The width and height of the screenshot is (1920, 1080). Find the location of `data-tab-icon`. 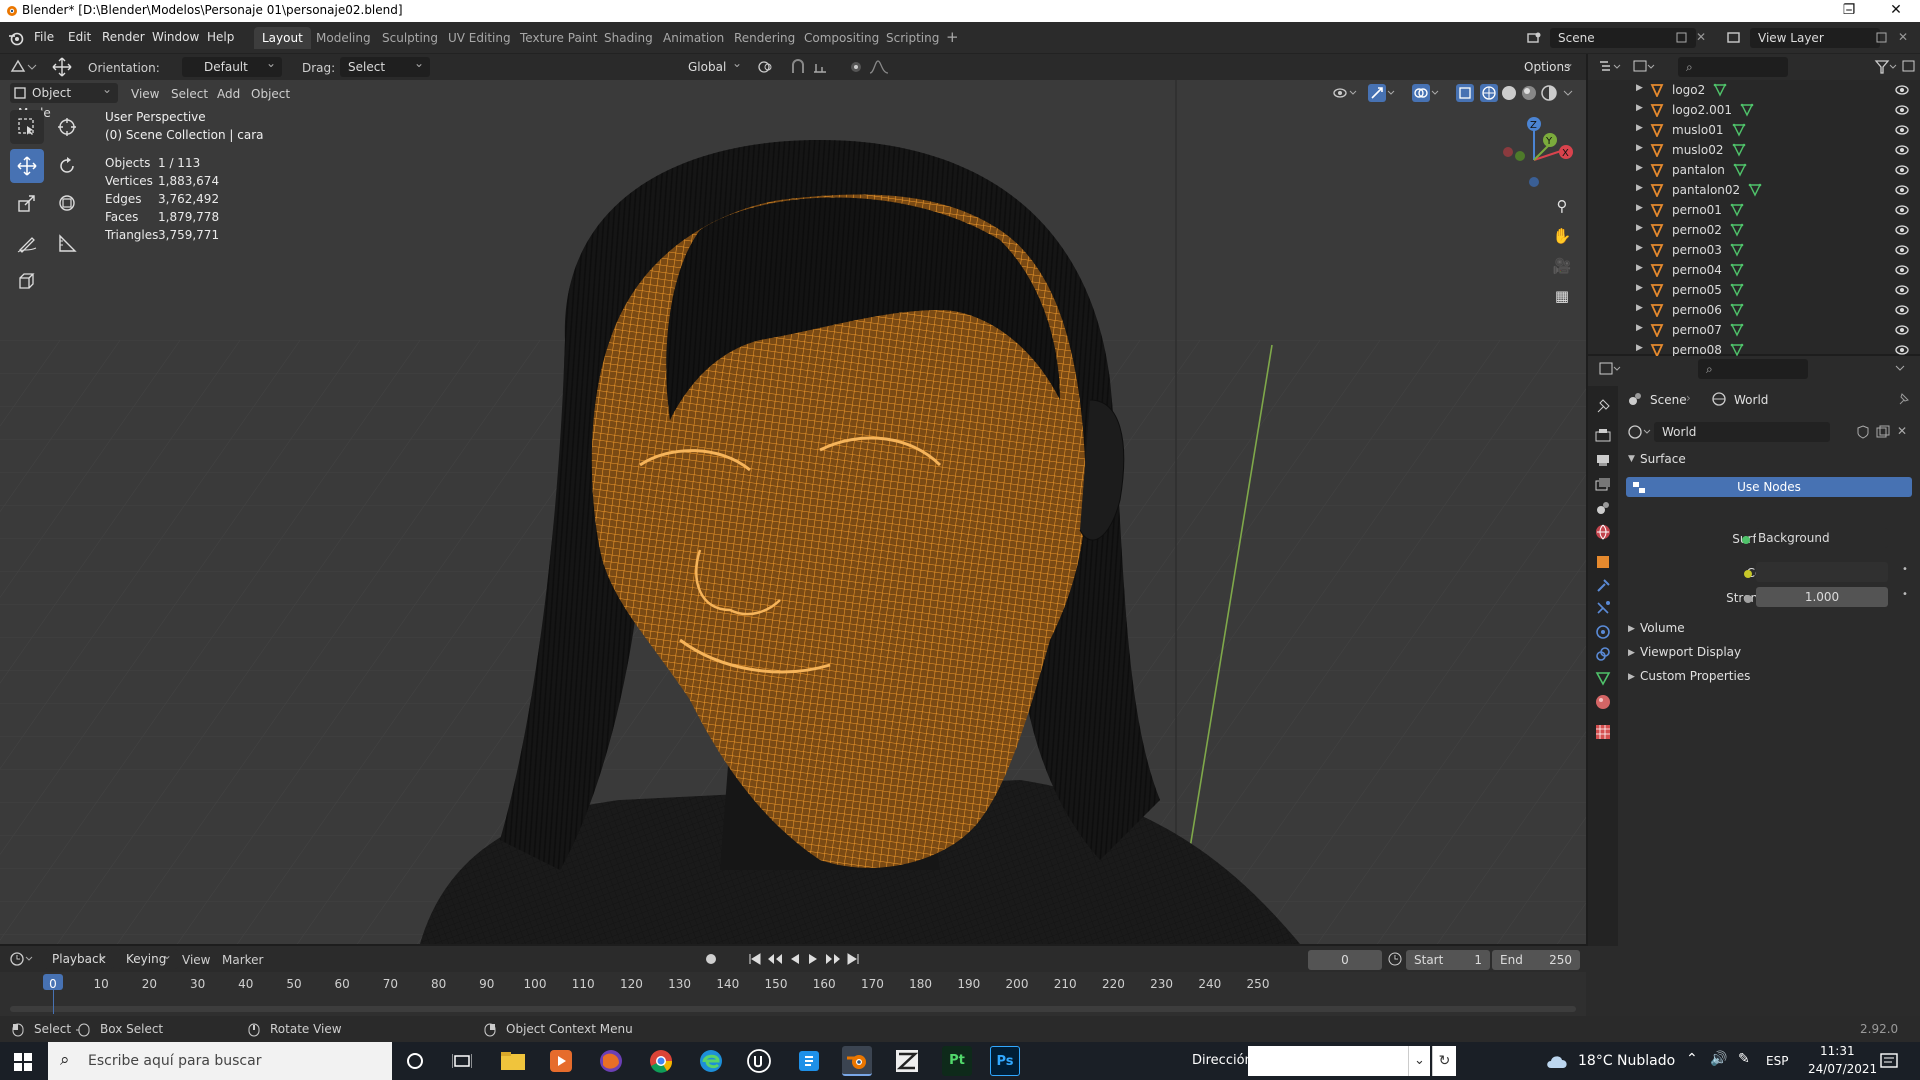

data-tab-icon is located at coordinates (1603, 678).